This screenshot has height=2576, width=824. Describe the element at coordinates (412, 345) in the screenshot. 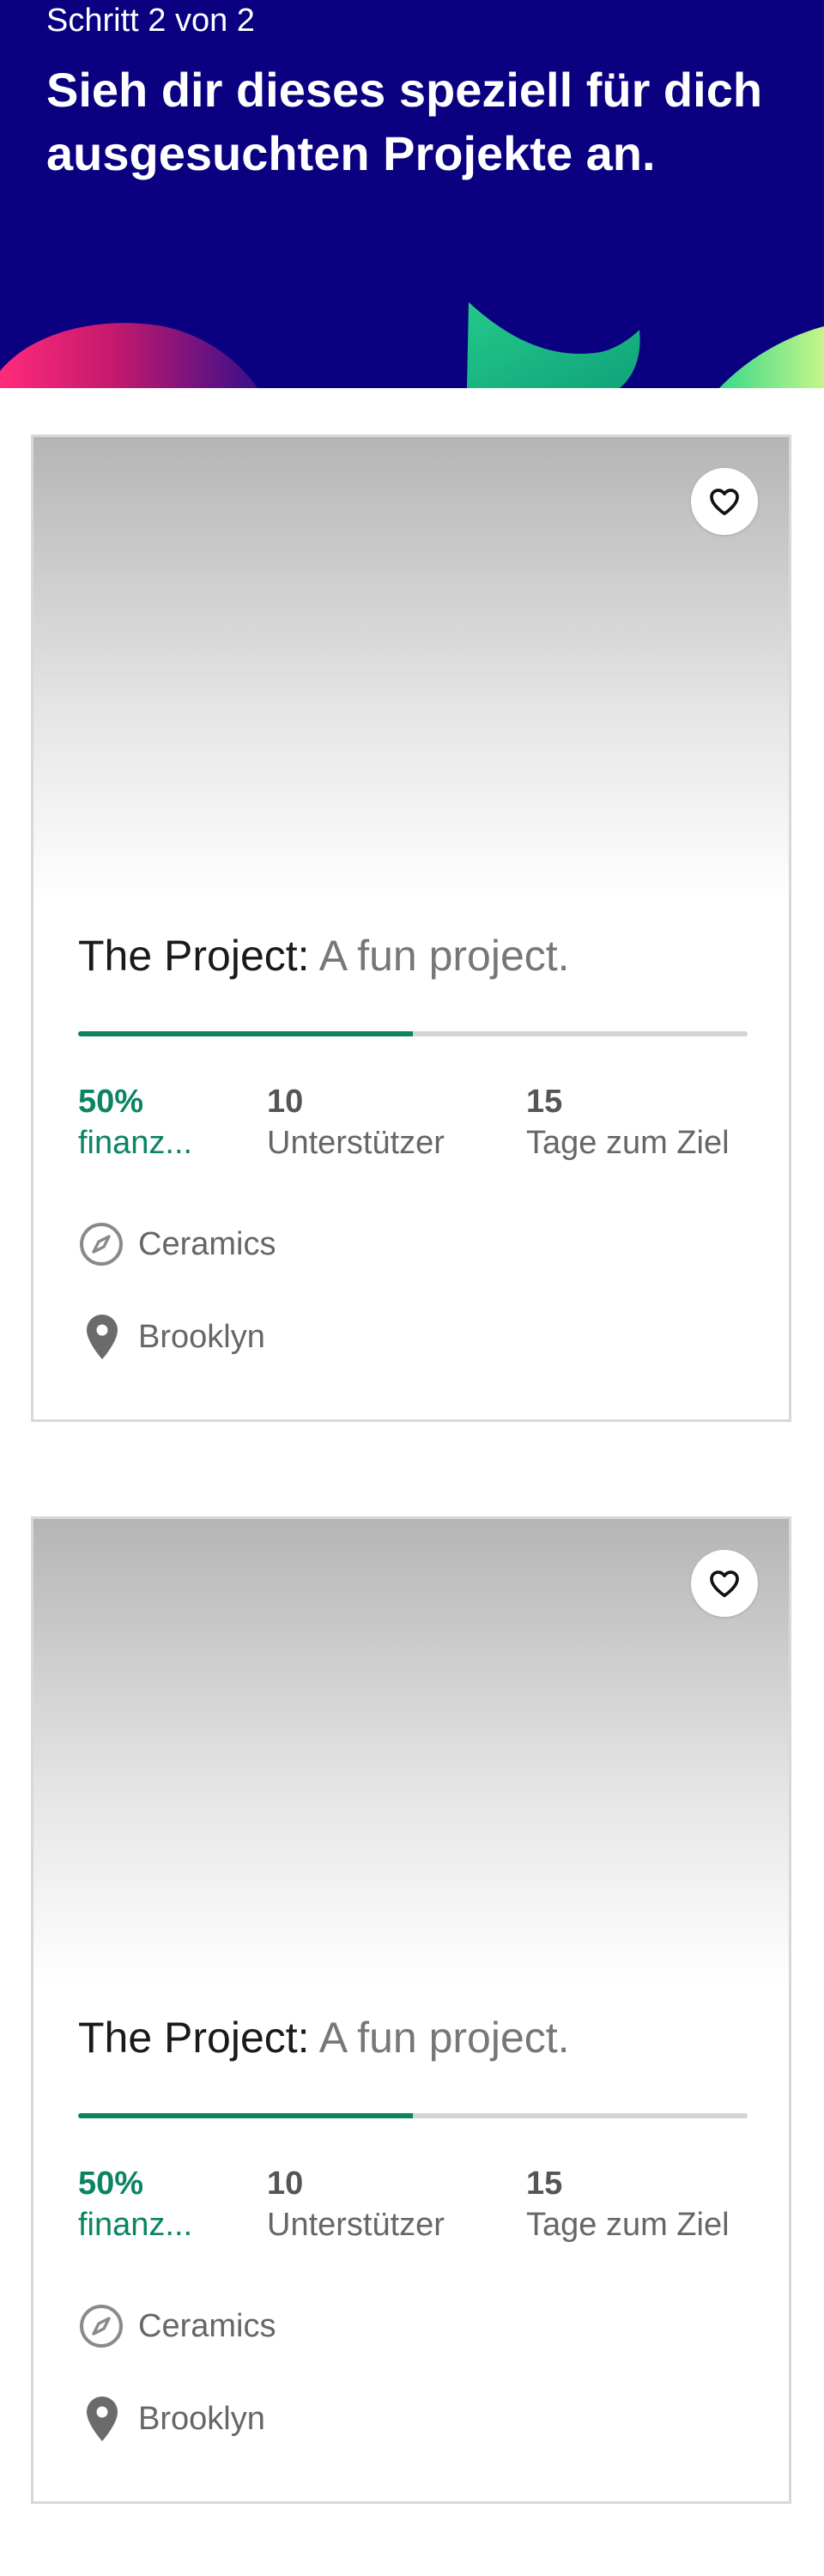

I see `header-decoration` at that location.